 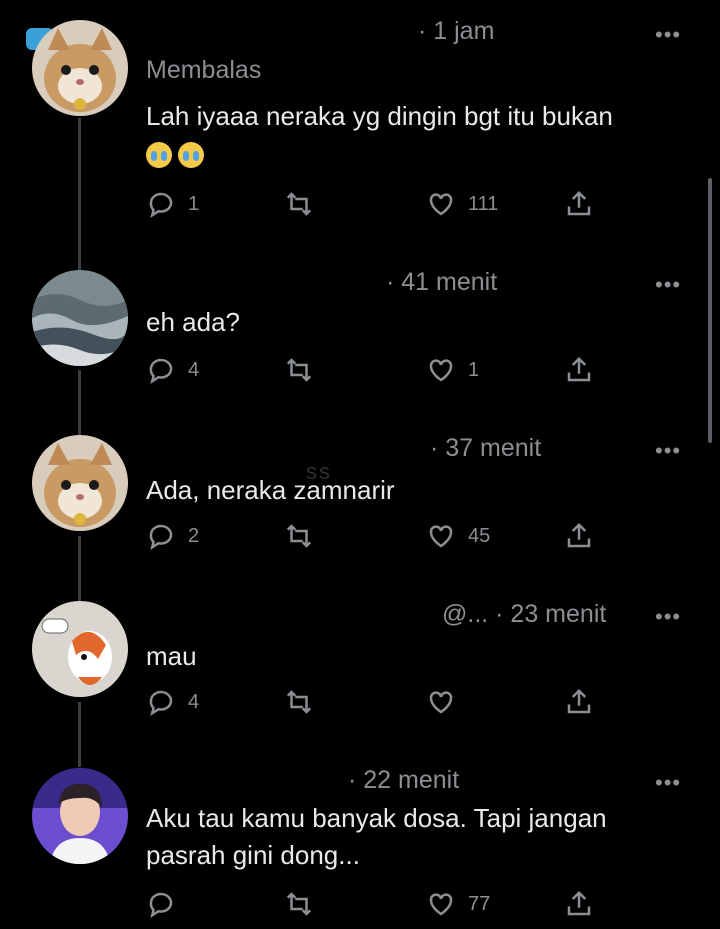 What do you see at coordinates (474, 369) in the screenshot?
I see `like-count: 1` at bounding box center [474, 369].